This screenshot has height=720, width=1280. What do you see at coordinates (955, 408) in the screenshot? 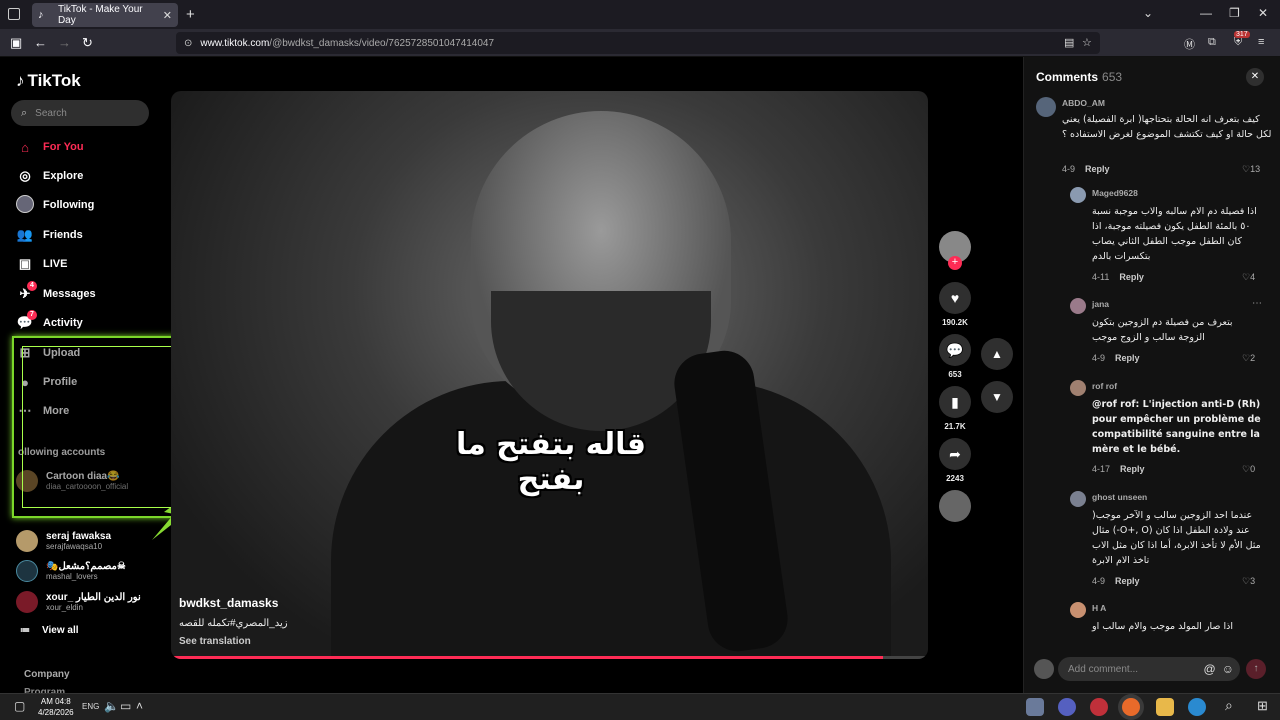
I see `save-button: ▮ 21.7K` at bounding box center [955, 408].